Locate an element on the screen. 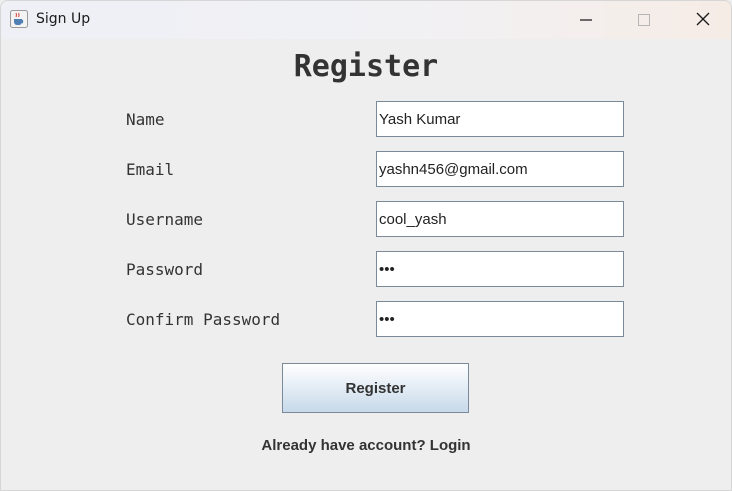 This screenshot has height=491, width=732. register-button: Register is located at coordinates (375, 388).